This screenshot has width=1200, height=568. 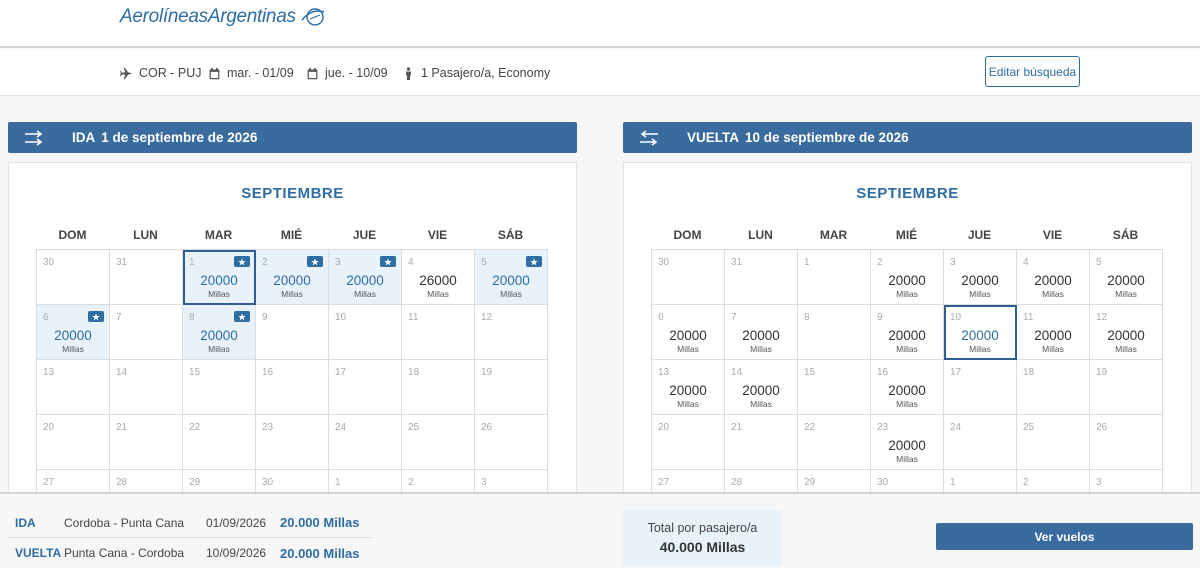 What do you see at coordinates (1053, 332) in the screenshot?
I see `calendar-day: 11 20000 Millas` at bounding box center [1053, 332].